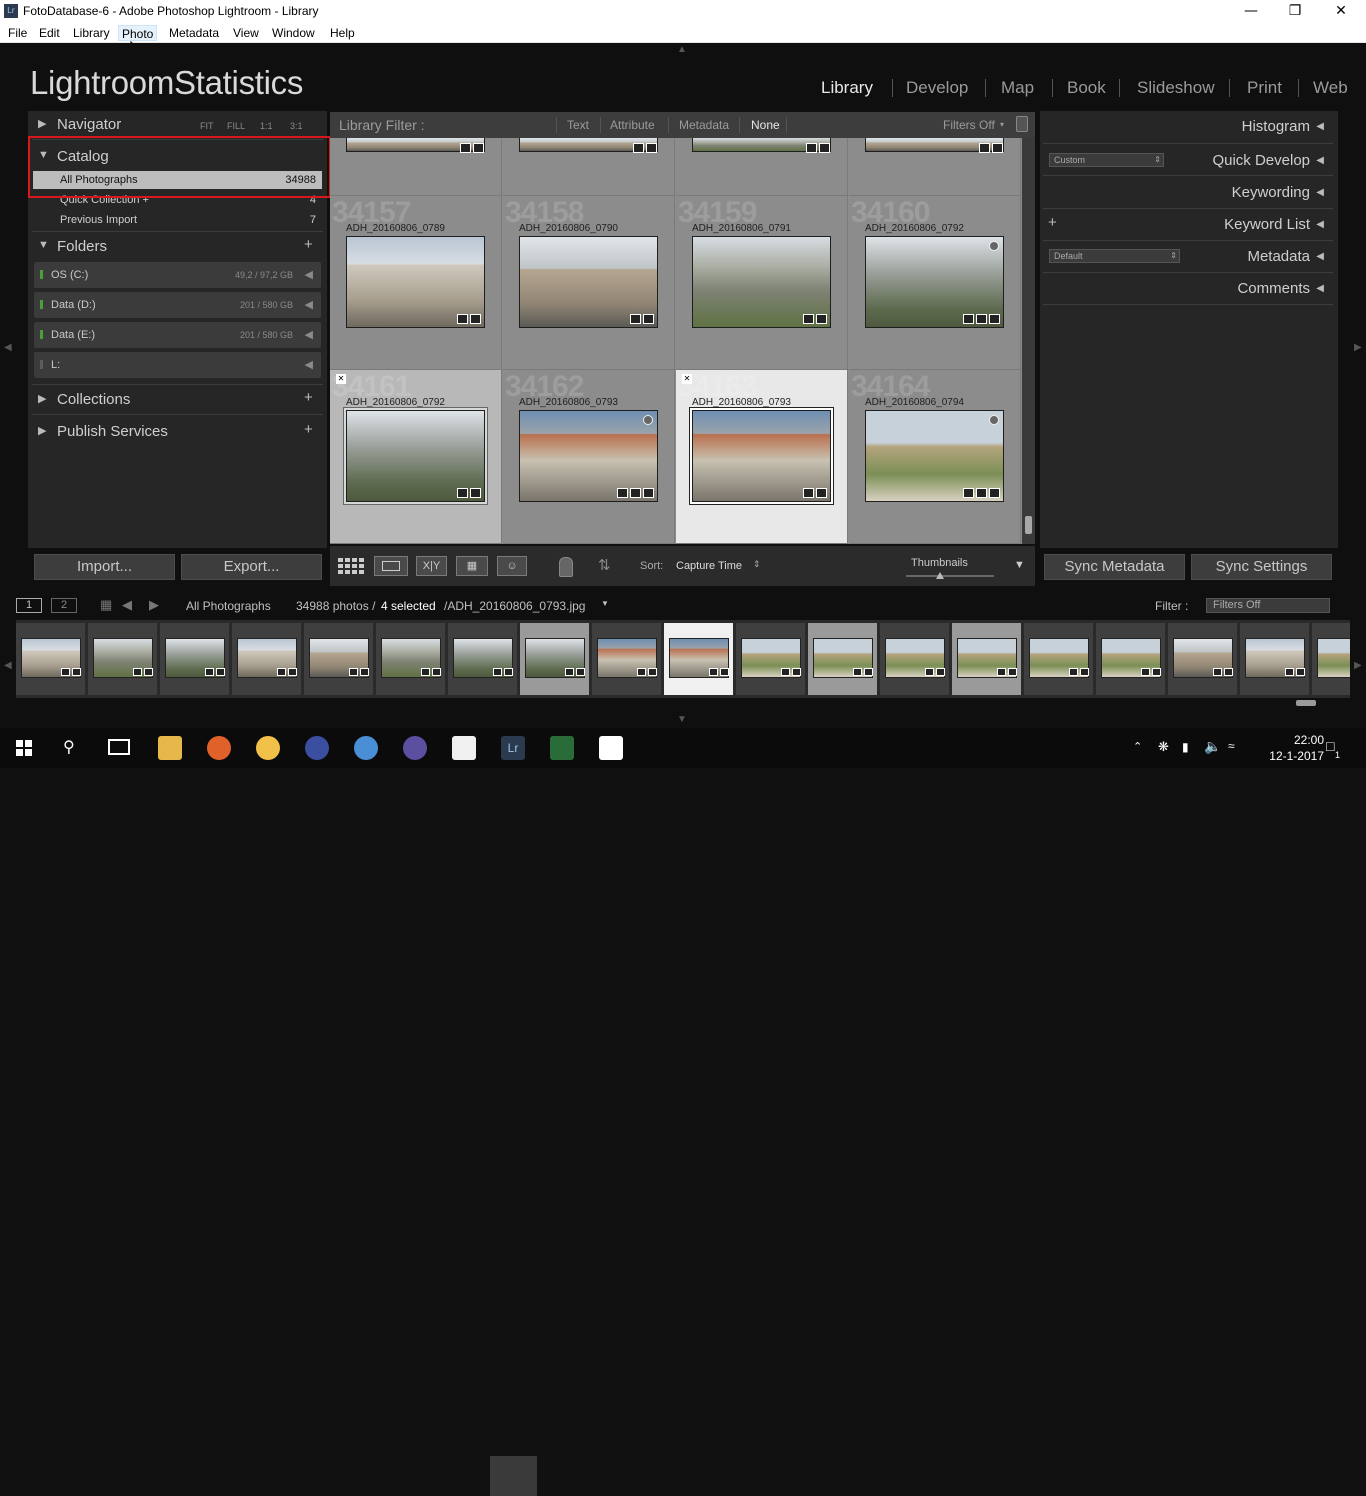  Describe the element at coordinates (416, 283) in the screenshot. I see `grid-cell: 34157 ADH_20160806_0789` at that location.